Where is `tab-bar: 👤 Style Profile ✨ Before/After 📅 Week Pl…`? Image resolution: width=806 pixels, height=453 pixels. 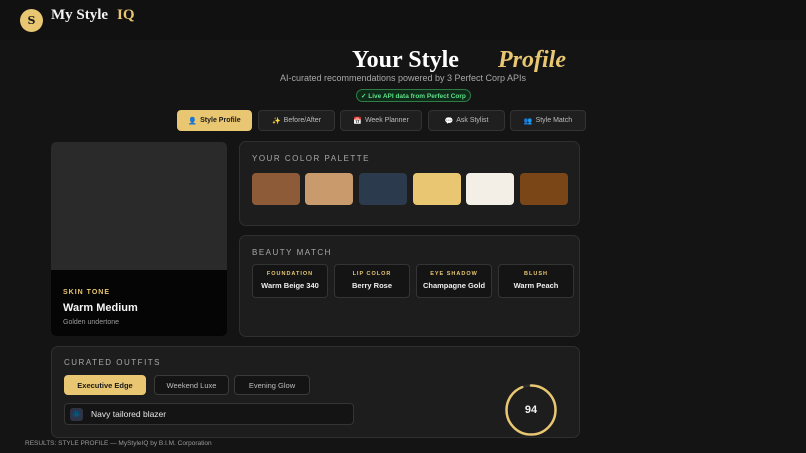
tab-bar: 👤 Style Profile ✨ Before/After 📅 Week Pl… is located at coordinates (403, 120).